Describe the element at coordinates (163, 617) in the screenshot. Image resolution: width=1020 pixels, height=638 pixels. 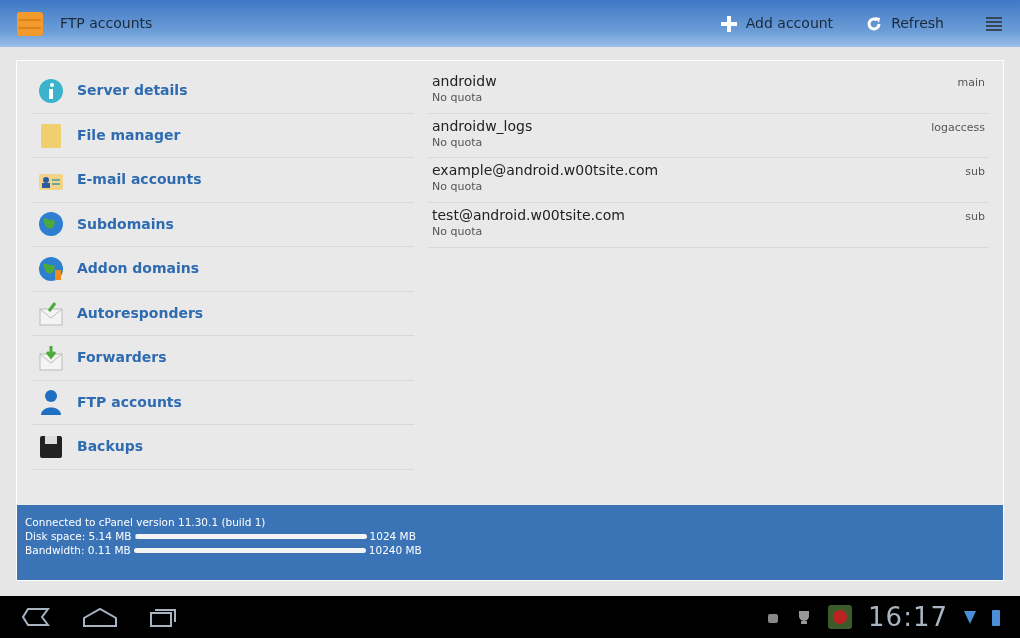
I see `recent-apps-icon` at that location.